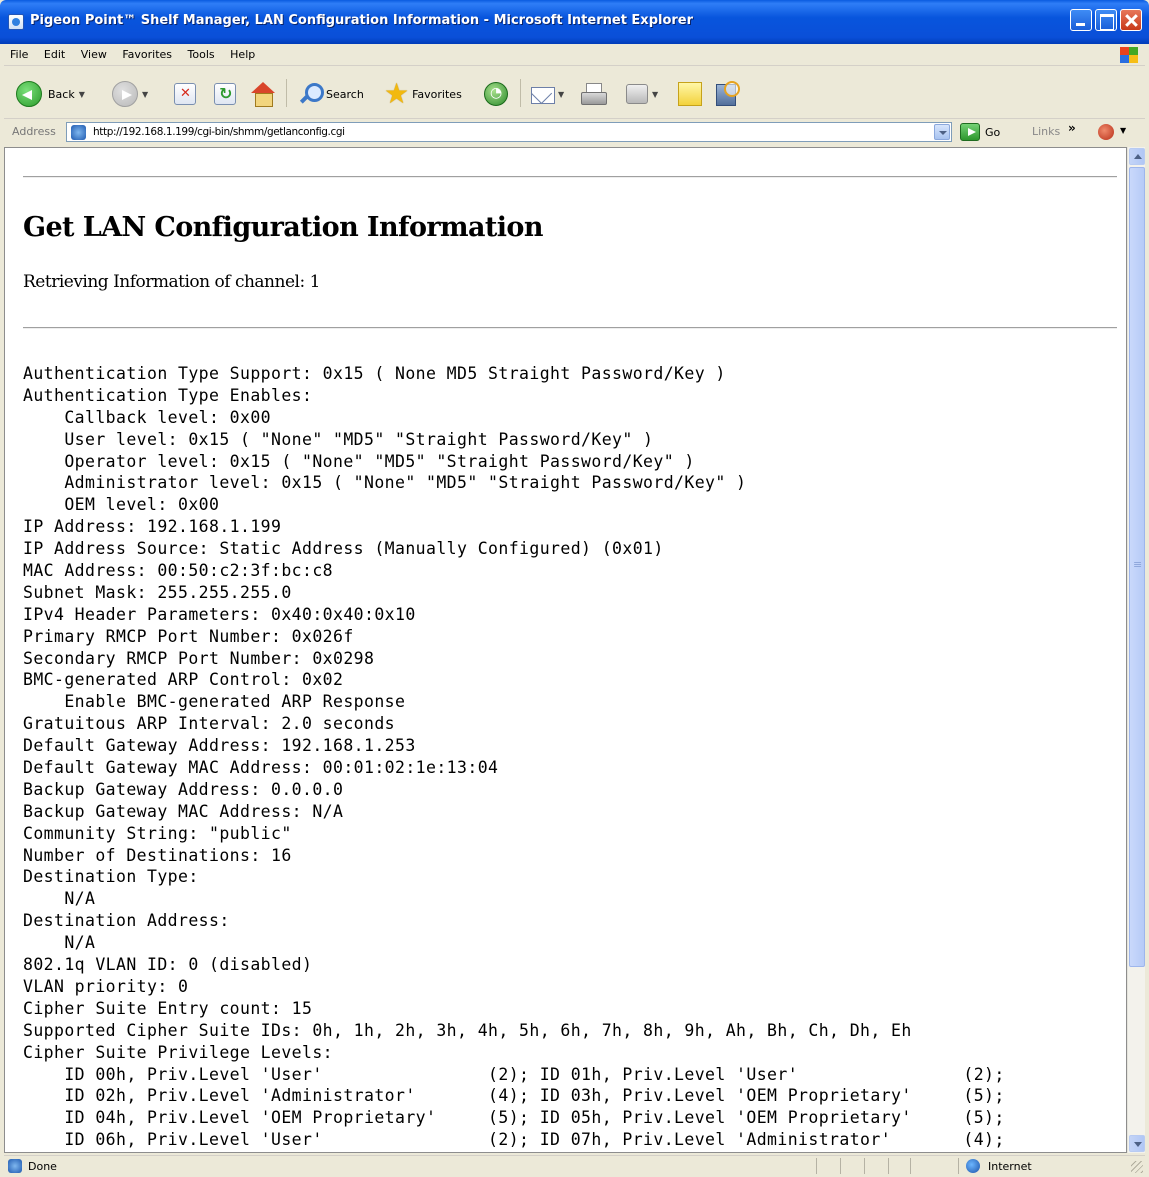  I want to click on maximize-button, so click(1106, 20).